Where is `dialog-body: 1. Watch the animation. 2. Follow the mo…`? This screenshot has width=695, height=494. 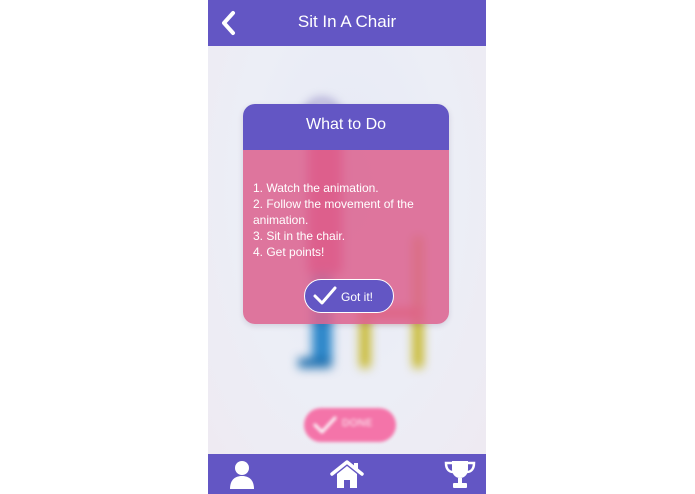 dialog-body: 1. Watch the animation. 2. Follow the mo… is located at coordinates (346, 237).